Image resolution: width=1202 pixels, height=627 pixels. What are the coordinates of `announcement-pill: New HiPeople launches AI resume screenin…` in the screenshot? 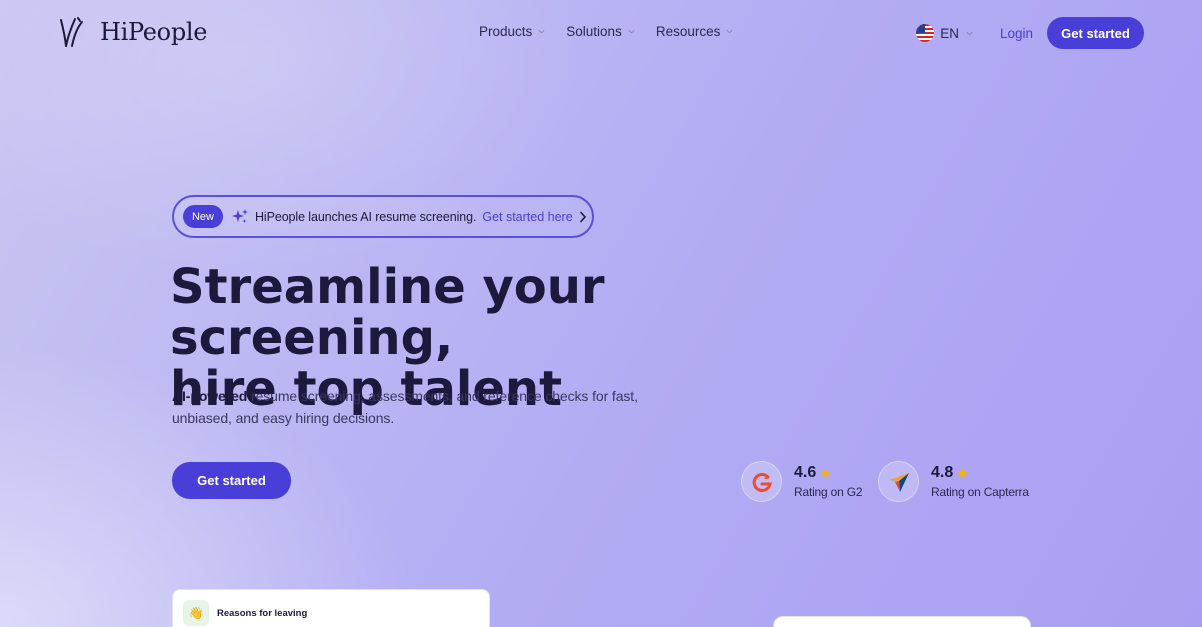 It's located at (383, 216).